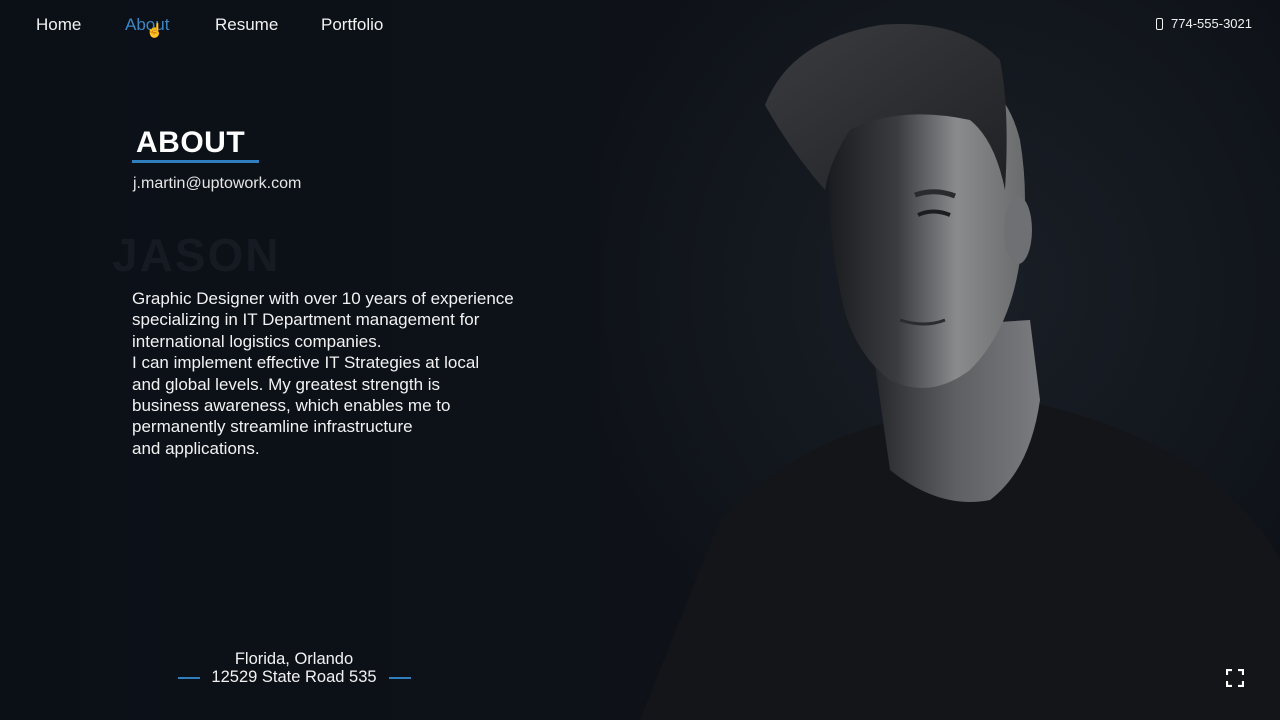  I want to click on nav-portfolio-link: Portfolio, so click(352, 25).